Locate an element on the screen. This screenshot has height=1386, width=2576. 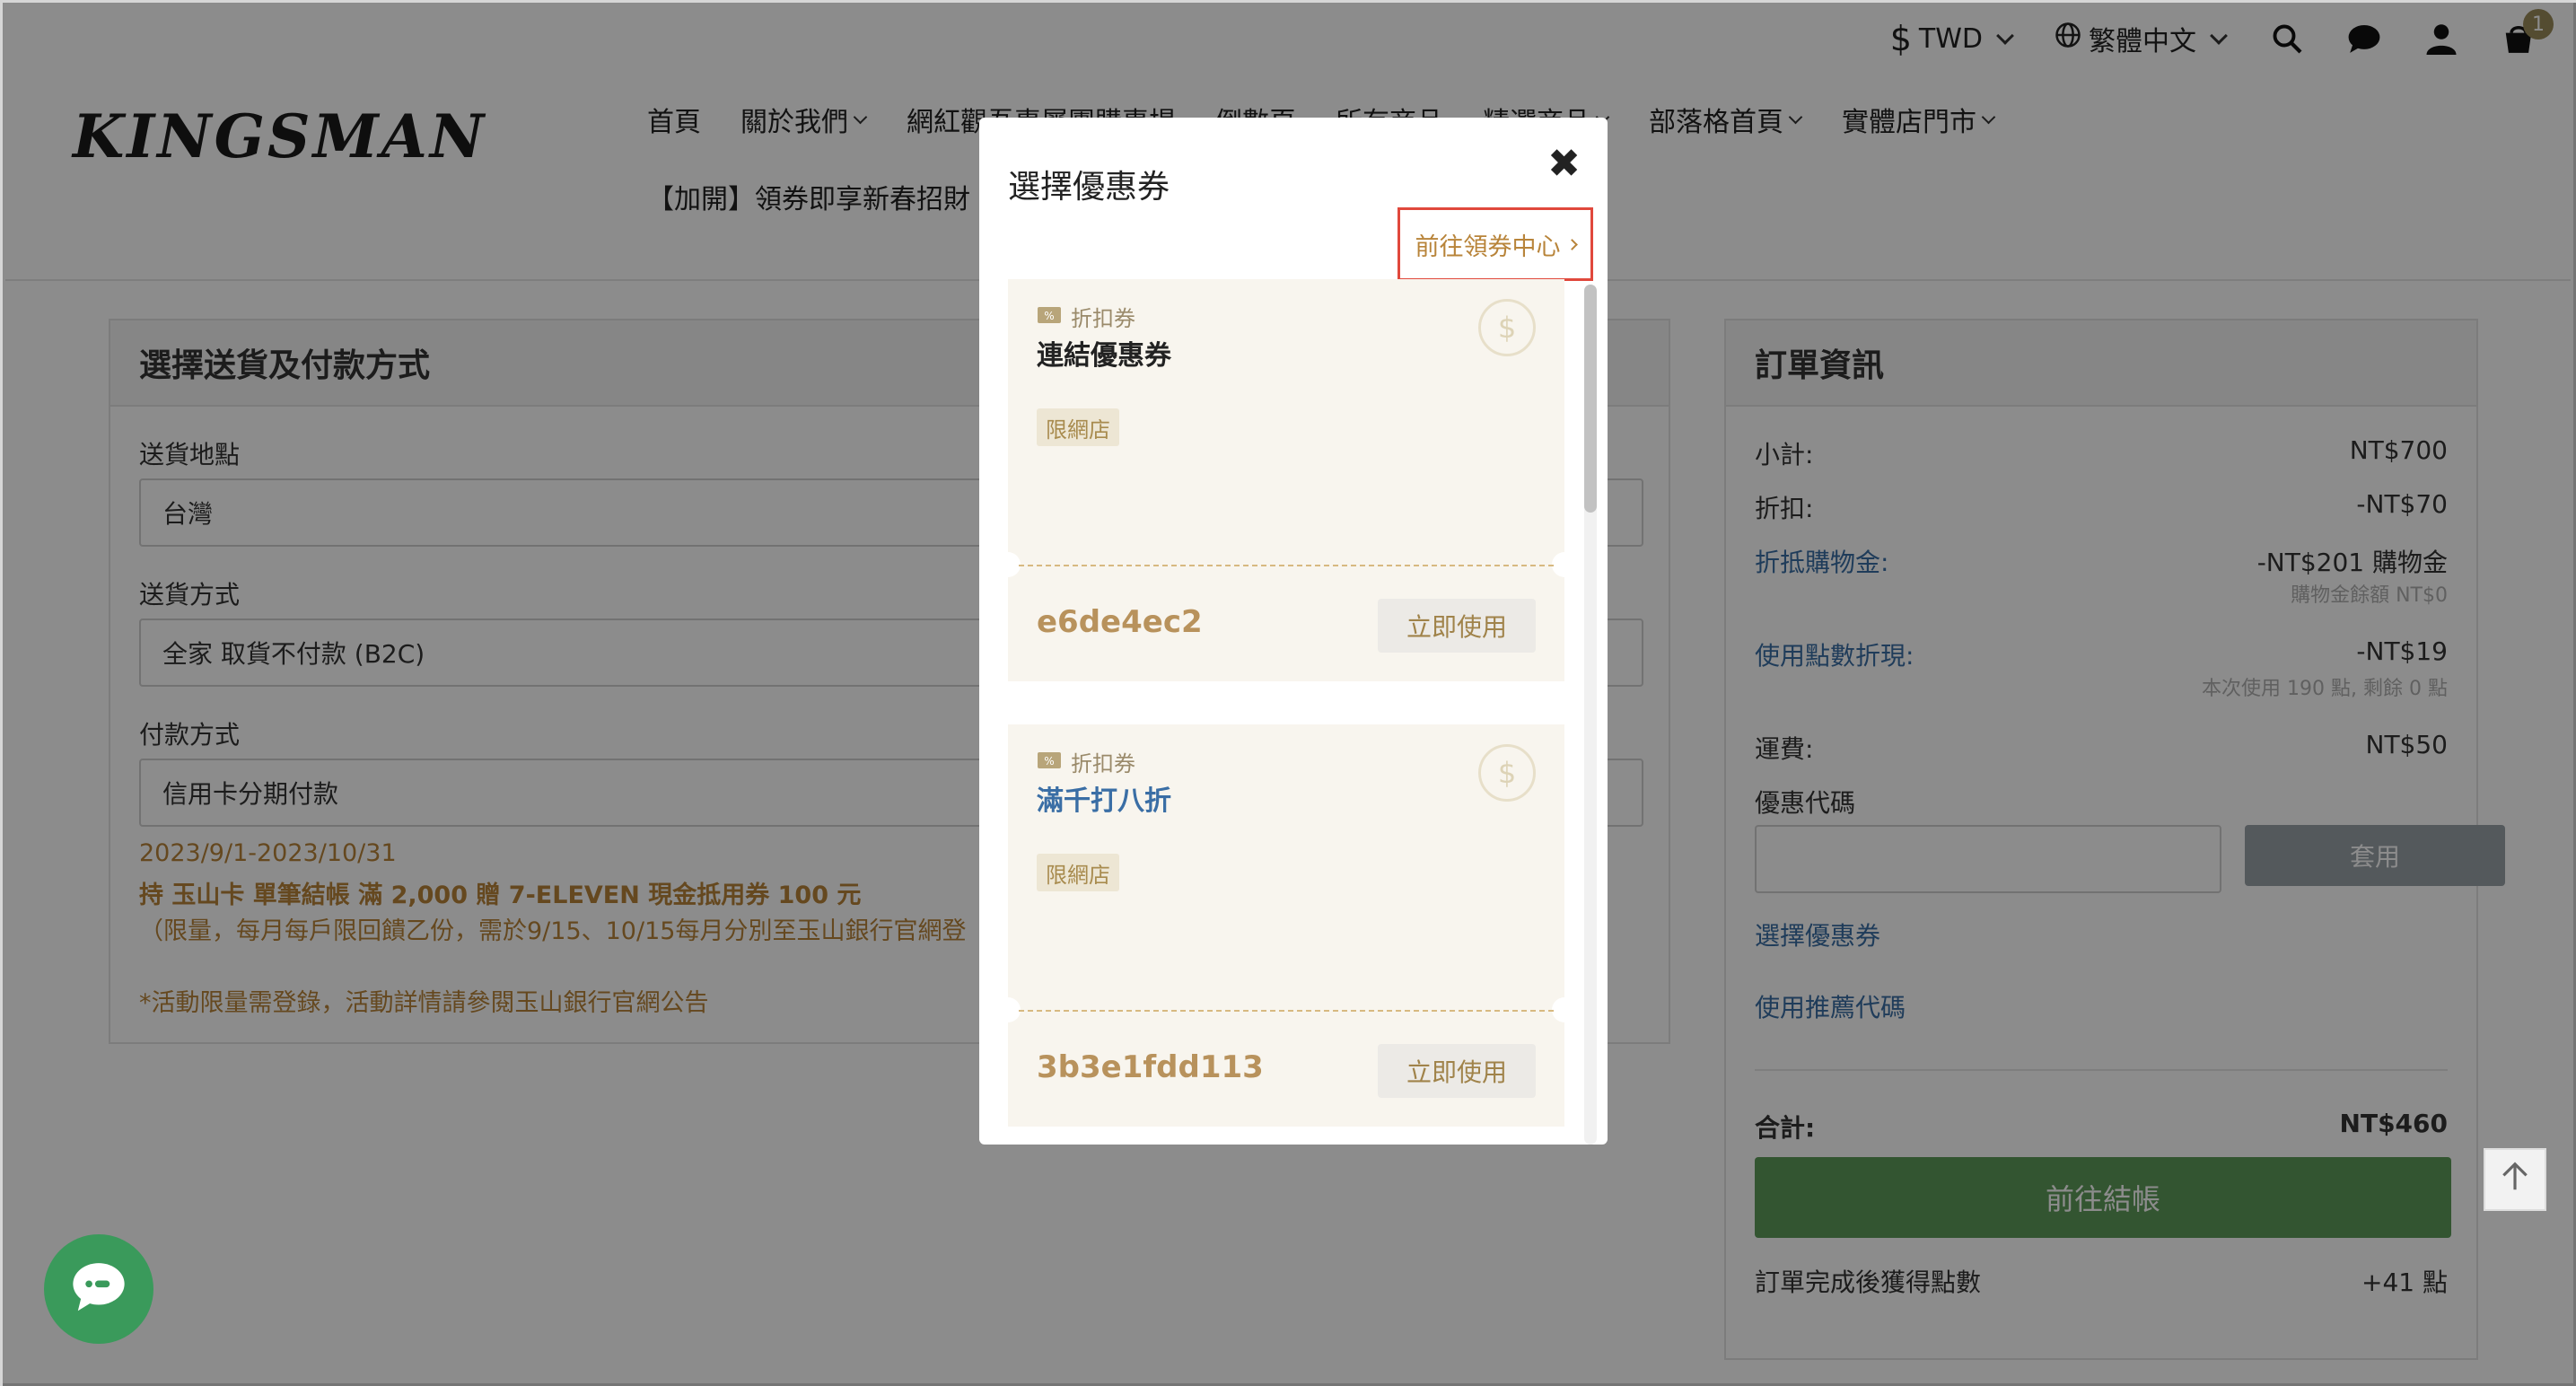
back-to-top-button is located at coordinates (2515, 1179).